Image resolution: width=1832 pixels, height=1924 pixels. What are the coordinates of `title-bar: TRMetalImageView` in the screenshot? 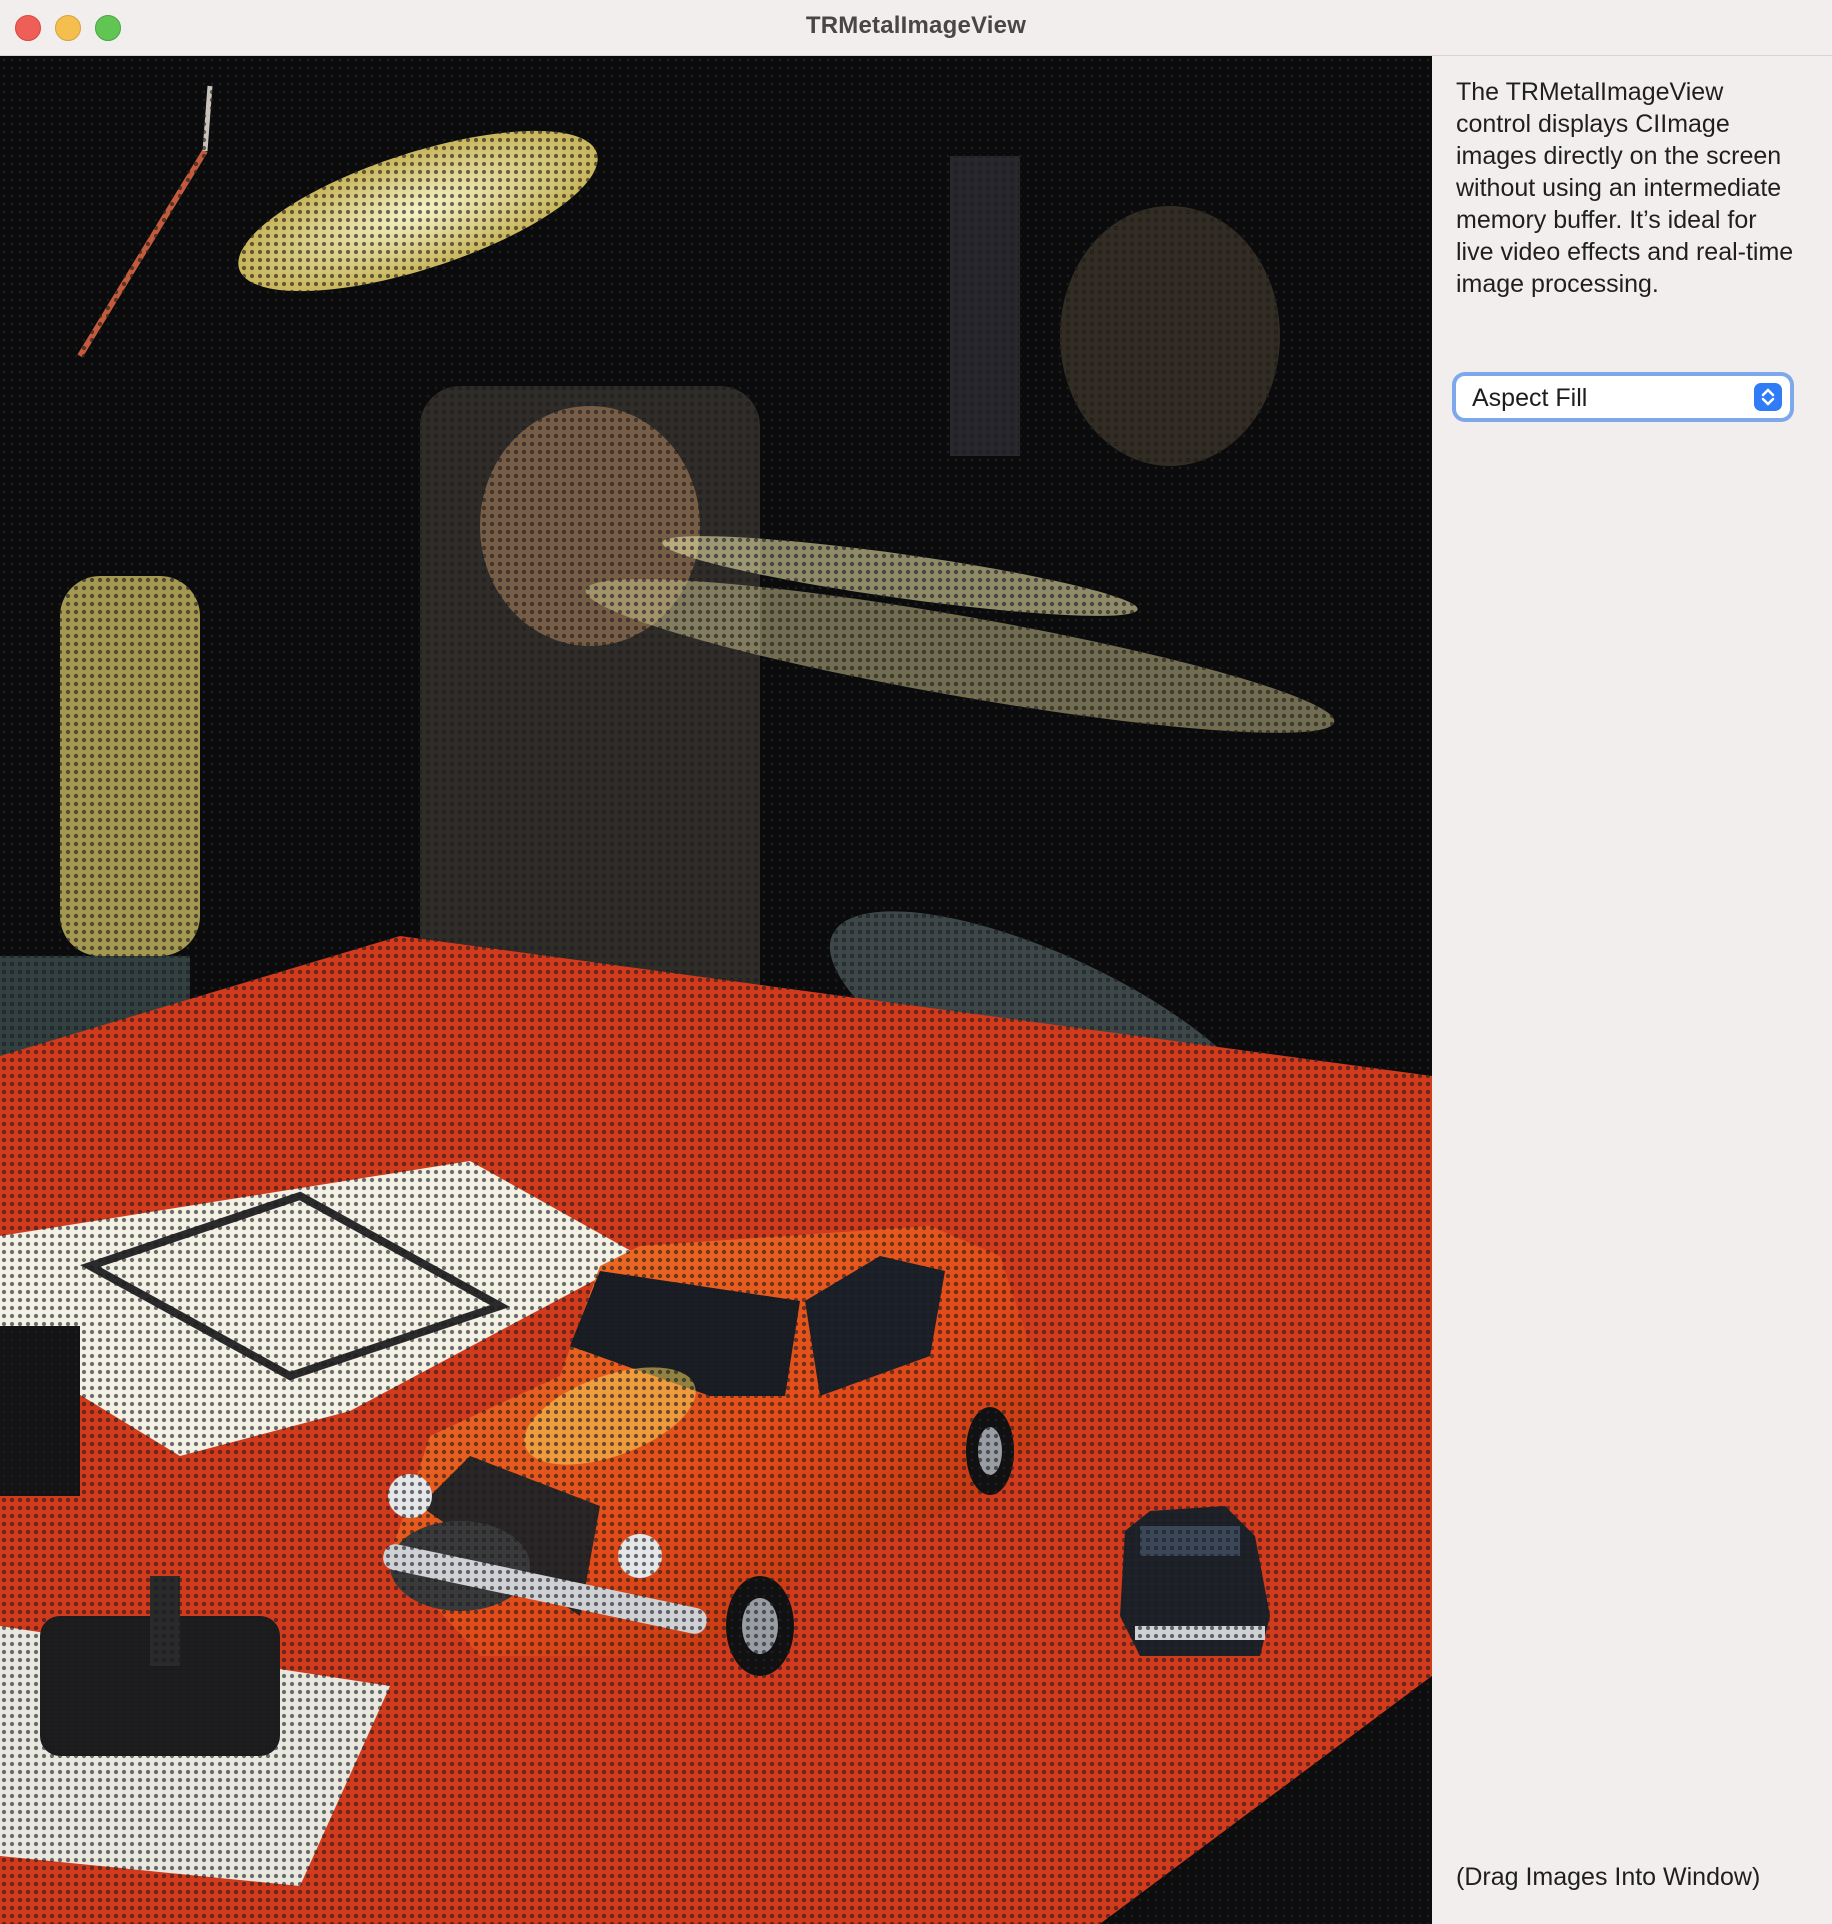 It's located at (916, 28).